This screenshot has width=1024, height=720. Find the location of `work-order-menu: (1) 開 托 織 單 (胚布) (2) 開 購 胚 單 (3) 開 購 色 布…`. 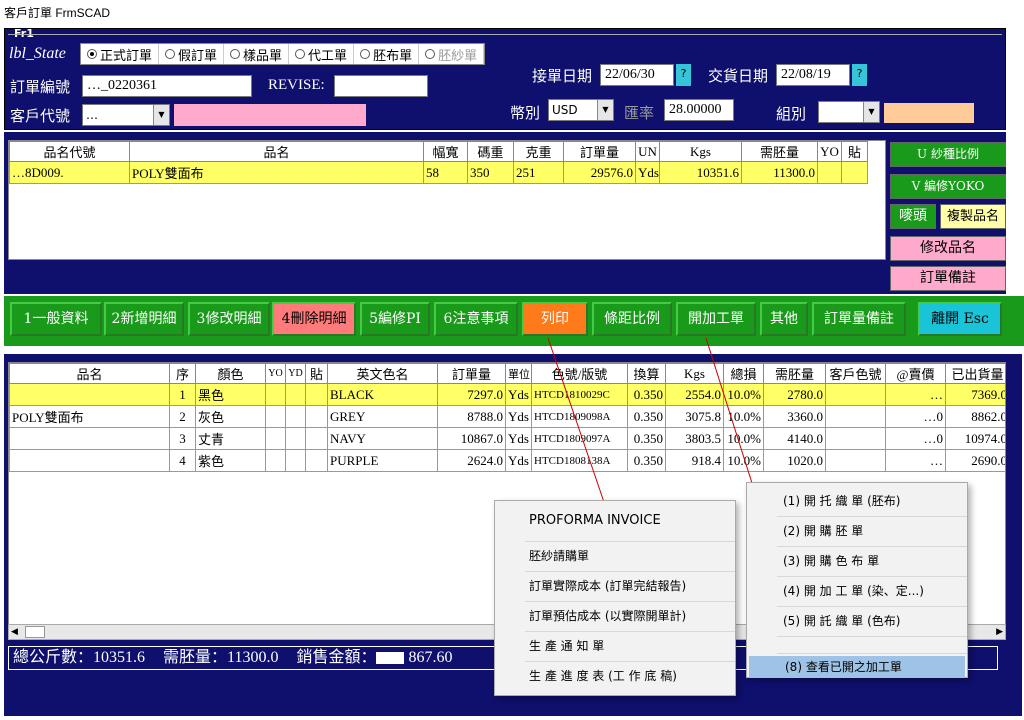

work-order-menu: (1) 開 托 織 單 (胚布) (2) 開 購 胚 單 (3) 開 購 色 布… is located at coordinates (857, 580).